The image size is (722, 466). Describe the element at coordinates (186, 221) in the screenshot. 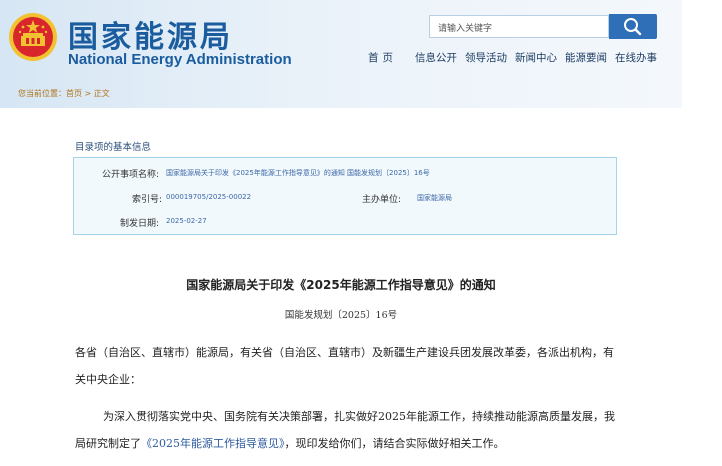

I see `info-date-value: 2025-02-27` at that location.